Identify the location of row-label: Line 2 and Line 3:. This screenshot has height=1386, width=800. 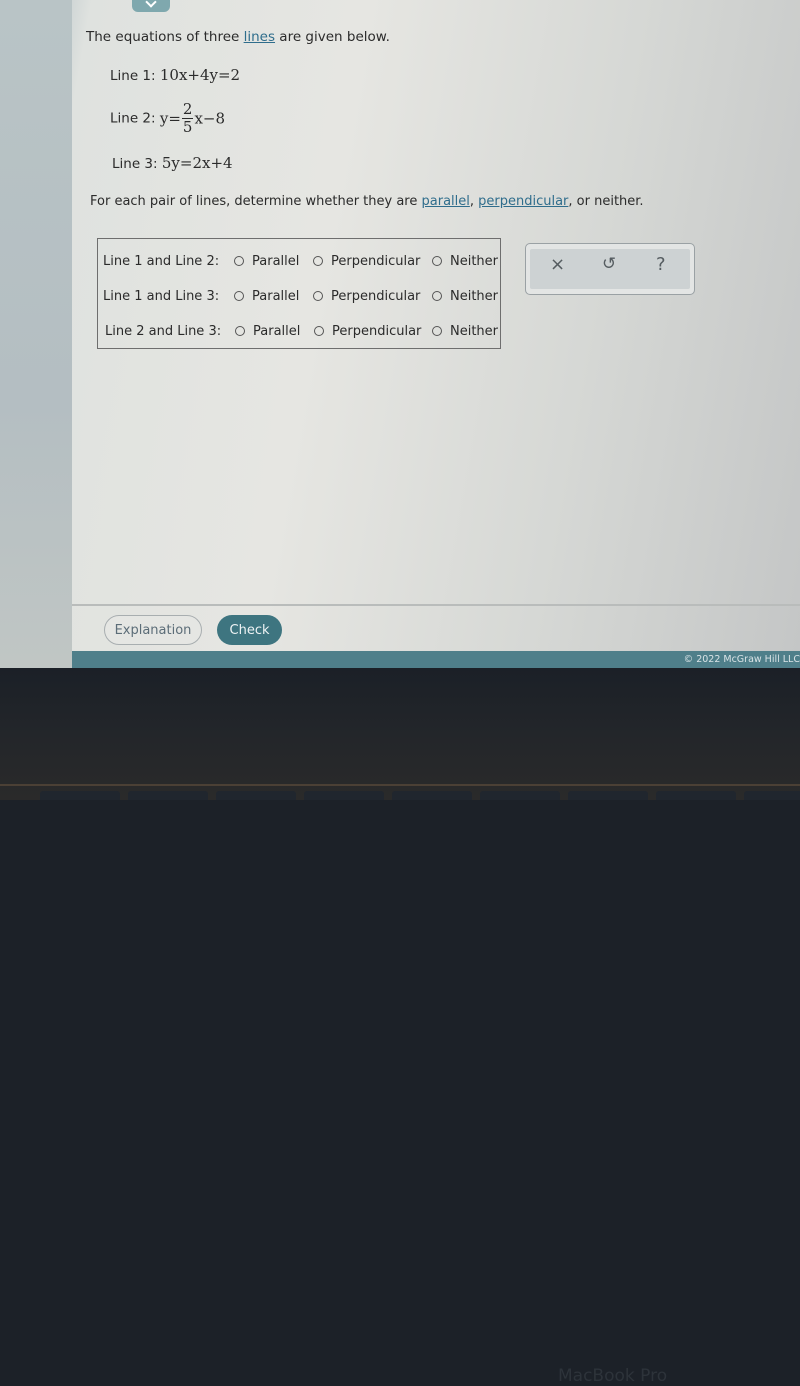
(163, 331).